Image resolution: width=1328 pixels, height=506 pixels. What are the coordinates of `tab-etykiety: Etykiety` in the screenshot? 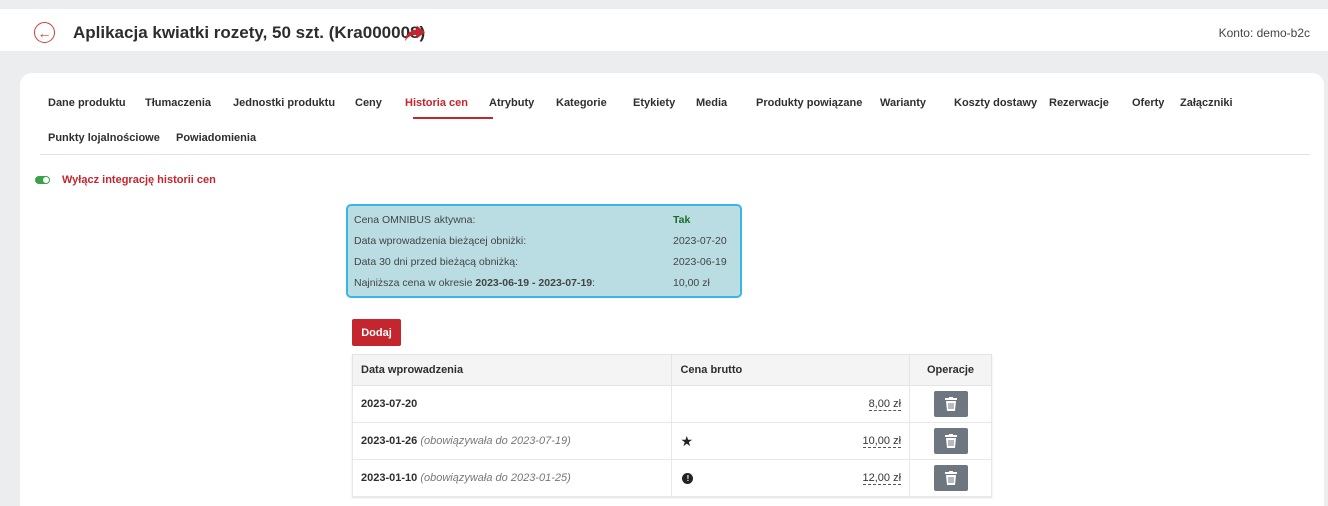 It's located at (654, 103).